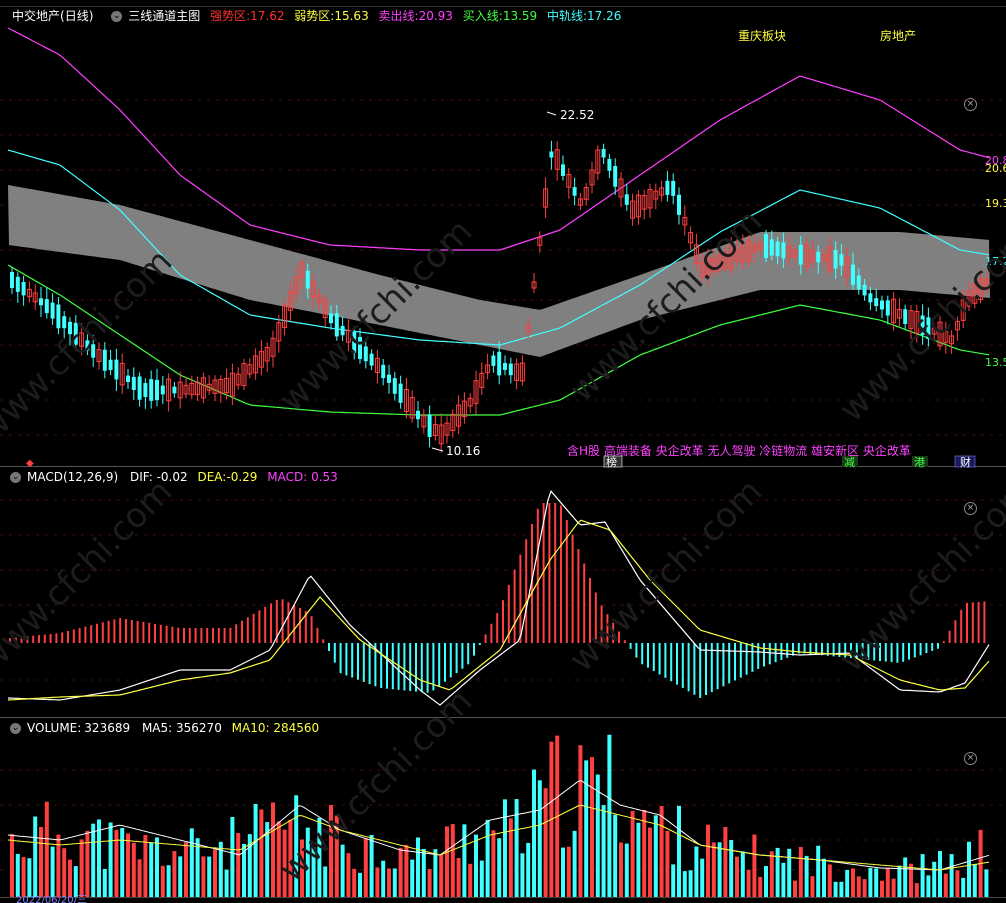 This screenshot has width=1006, height=903. What do you see at coordinates (995, 261) in the screenshot?
I see `price-label-mid: 17.2` at bounding box center [995, 261].